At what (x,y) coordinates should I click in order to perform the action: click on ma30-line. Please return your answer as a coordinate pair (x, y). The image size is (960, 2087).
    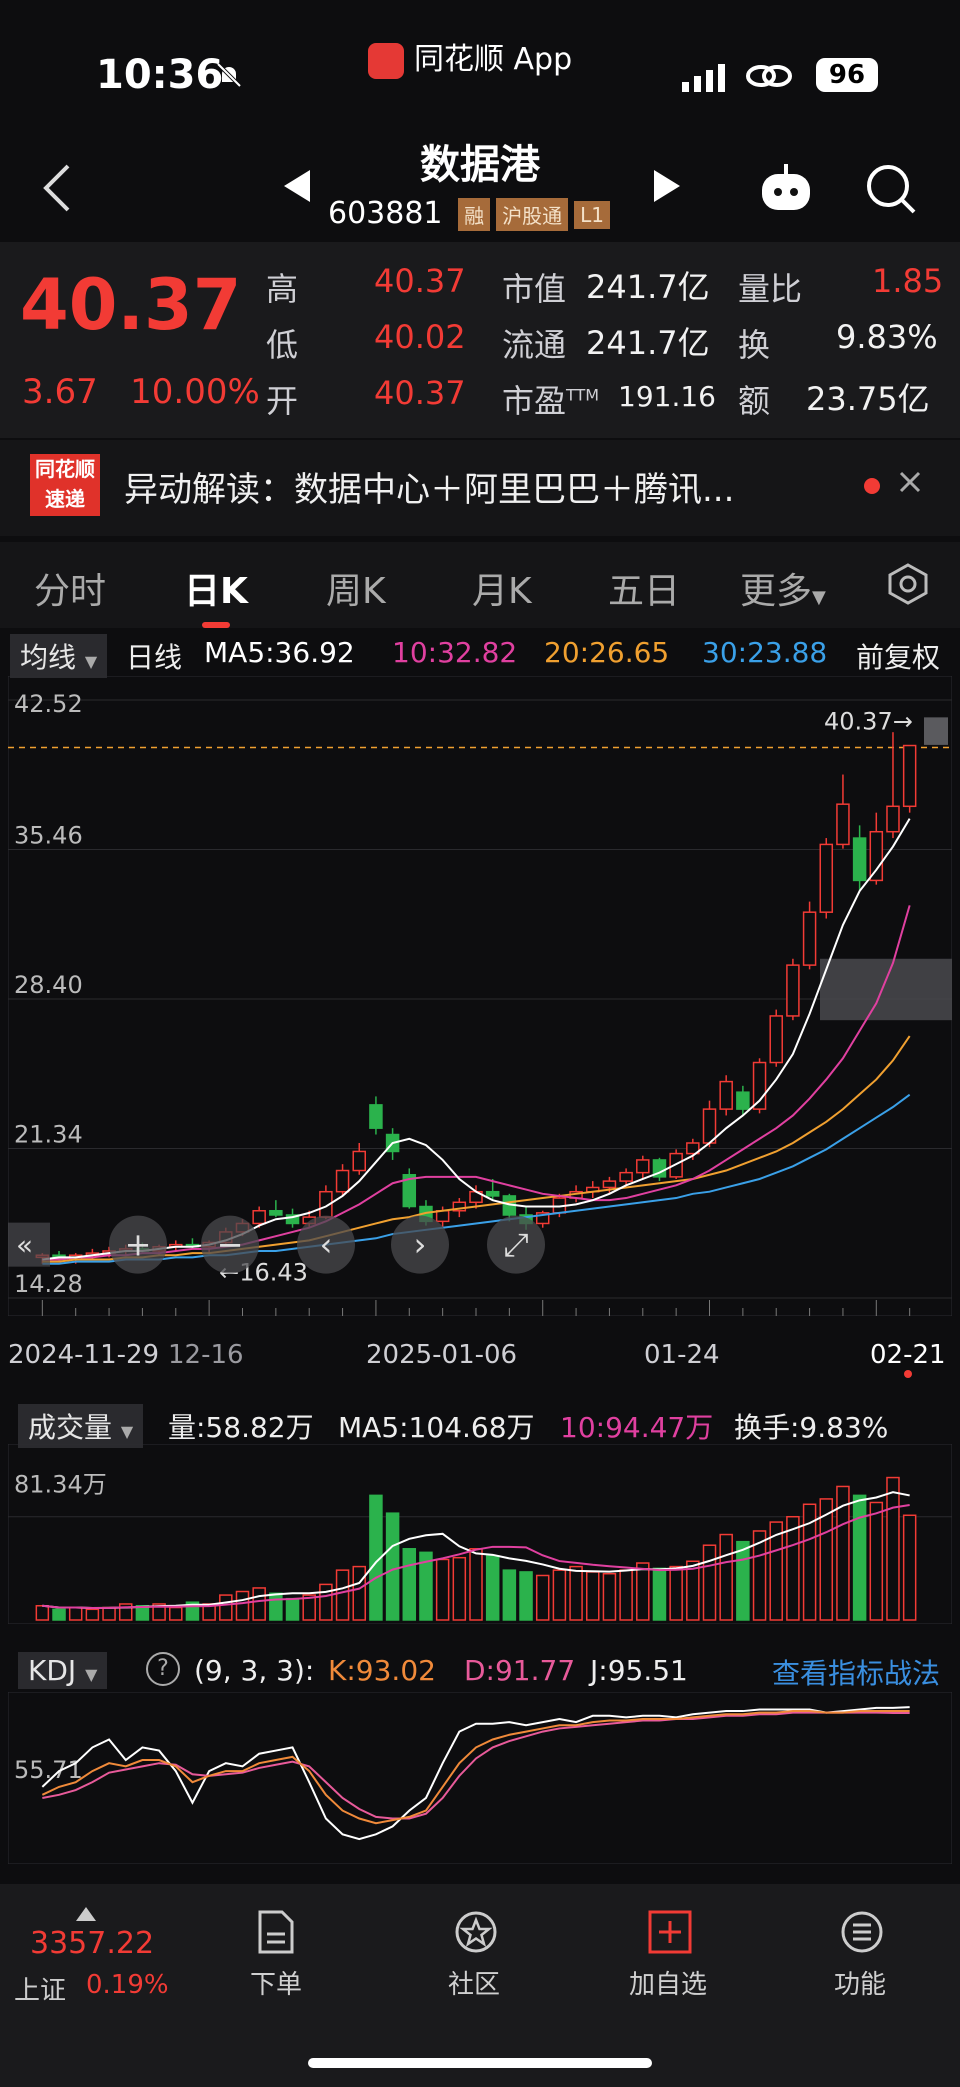
    Looking at the image, I should click on (476, 1179).